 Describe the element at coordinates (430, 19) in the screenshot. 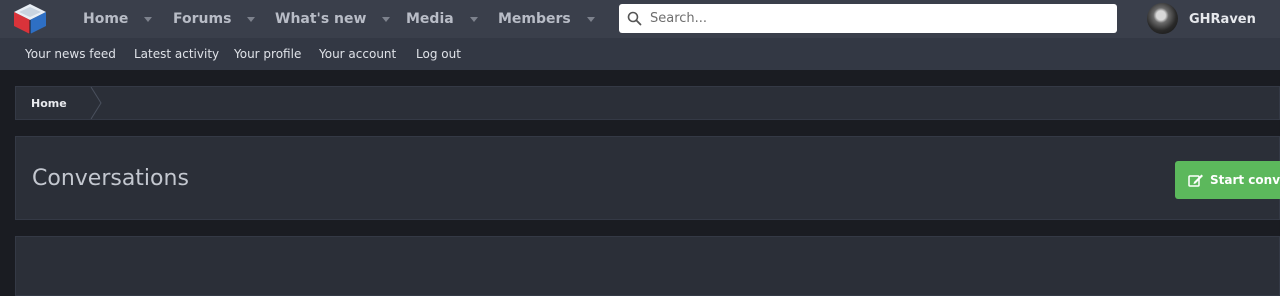

I see `nav-media-label: Media` at that location.